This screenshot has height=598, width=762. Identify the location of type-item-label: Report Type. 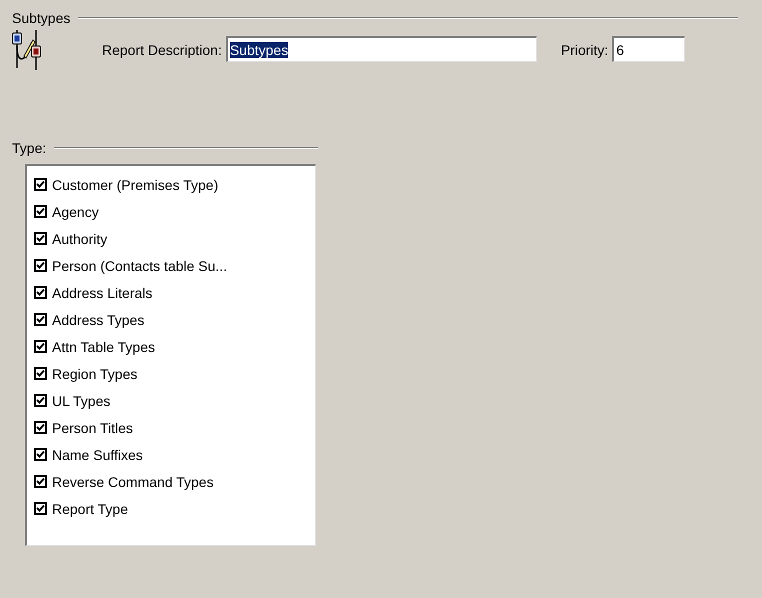
(90, 508).